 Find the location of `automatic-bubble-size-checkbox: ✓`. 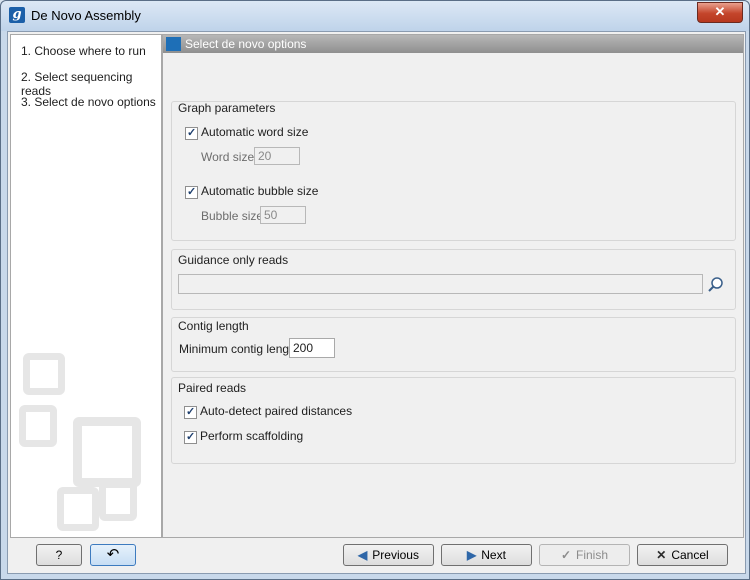

automatic-bubble-size-checkbox: ✓ is located at coordinates (191, 192).